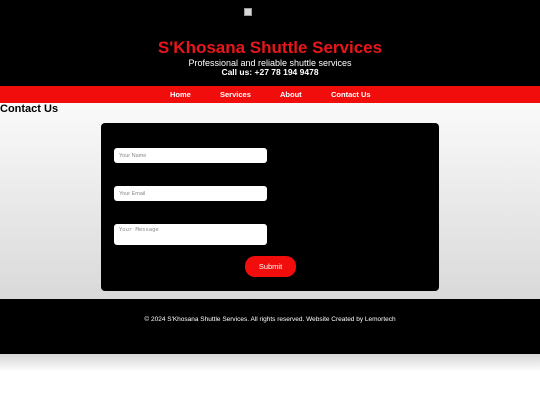 The width and height of the screenshot is (540, 405). Describe the element at coordinates (235, 94) in the screenshot. I see `nav-services: Services` at that location.